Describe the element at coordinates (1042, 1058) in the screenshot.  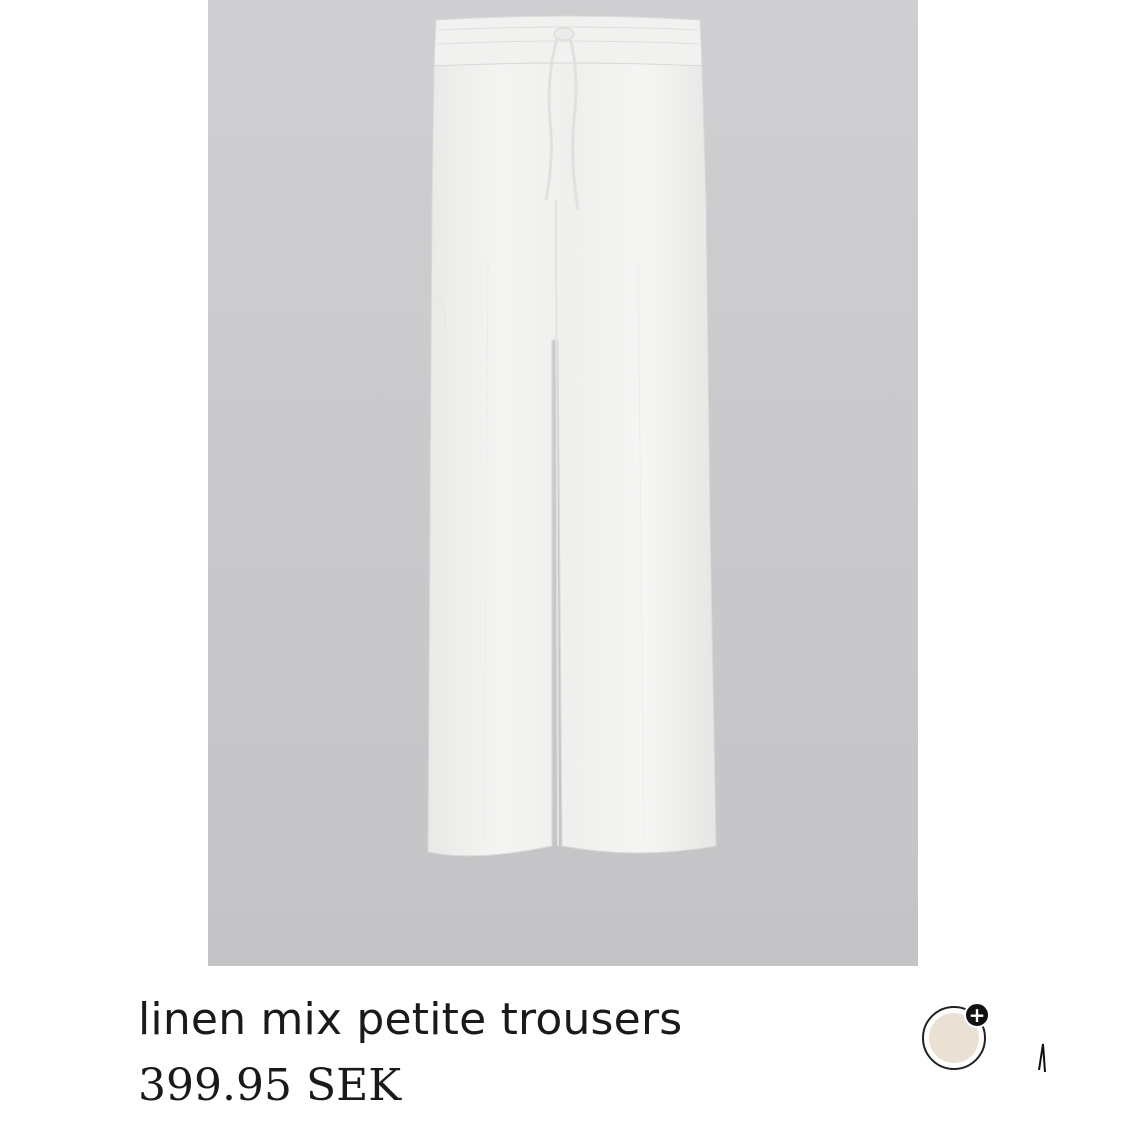
I see `edge-fragment-icon` at that location.